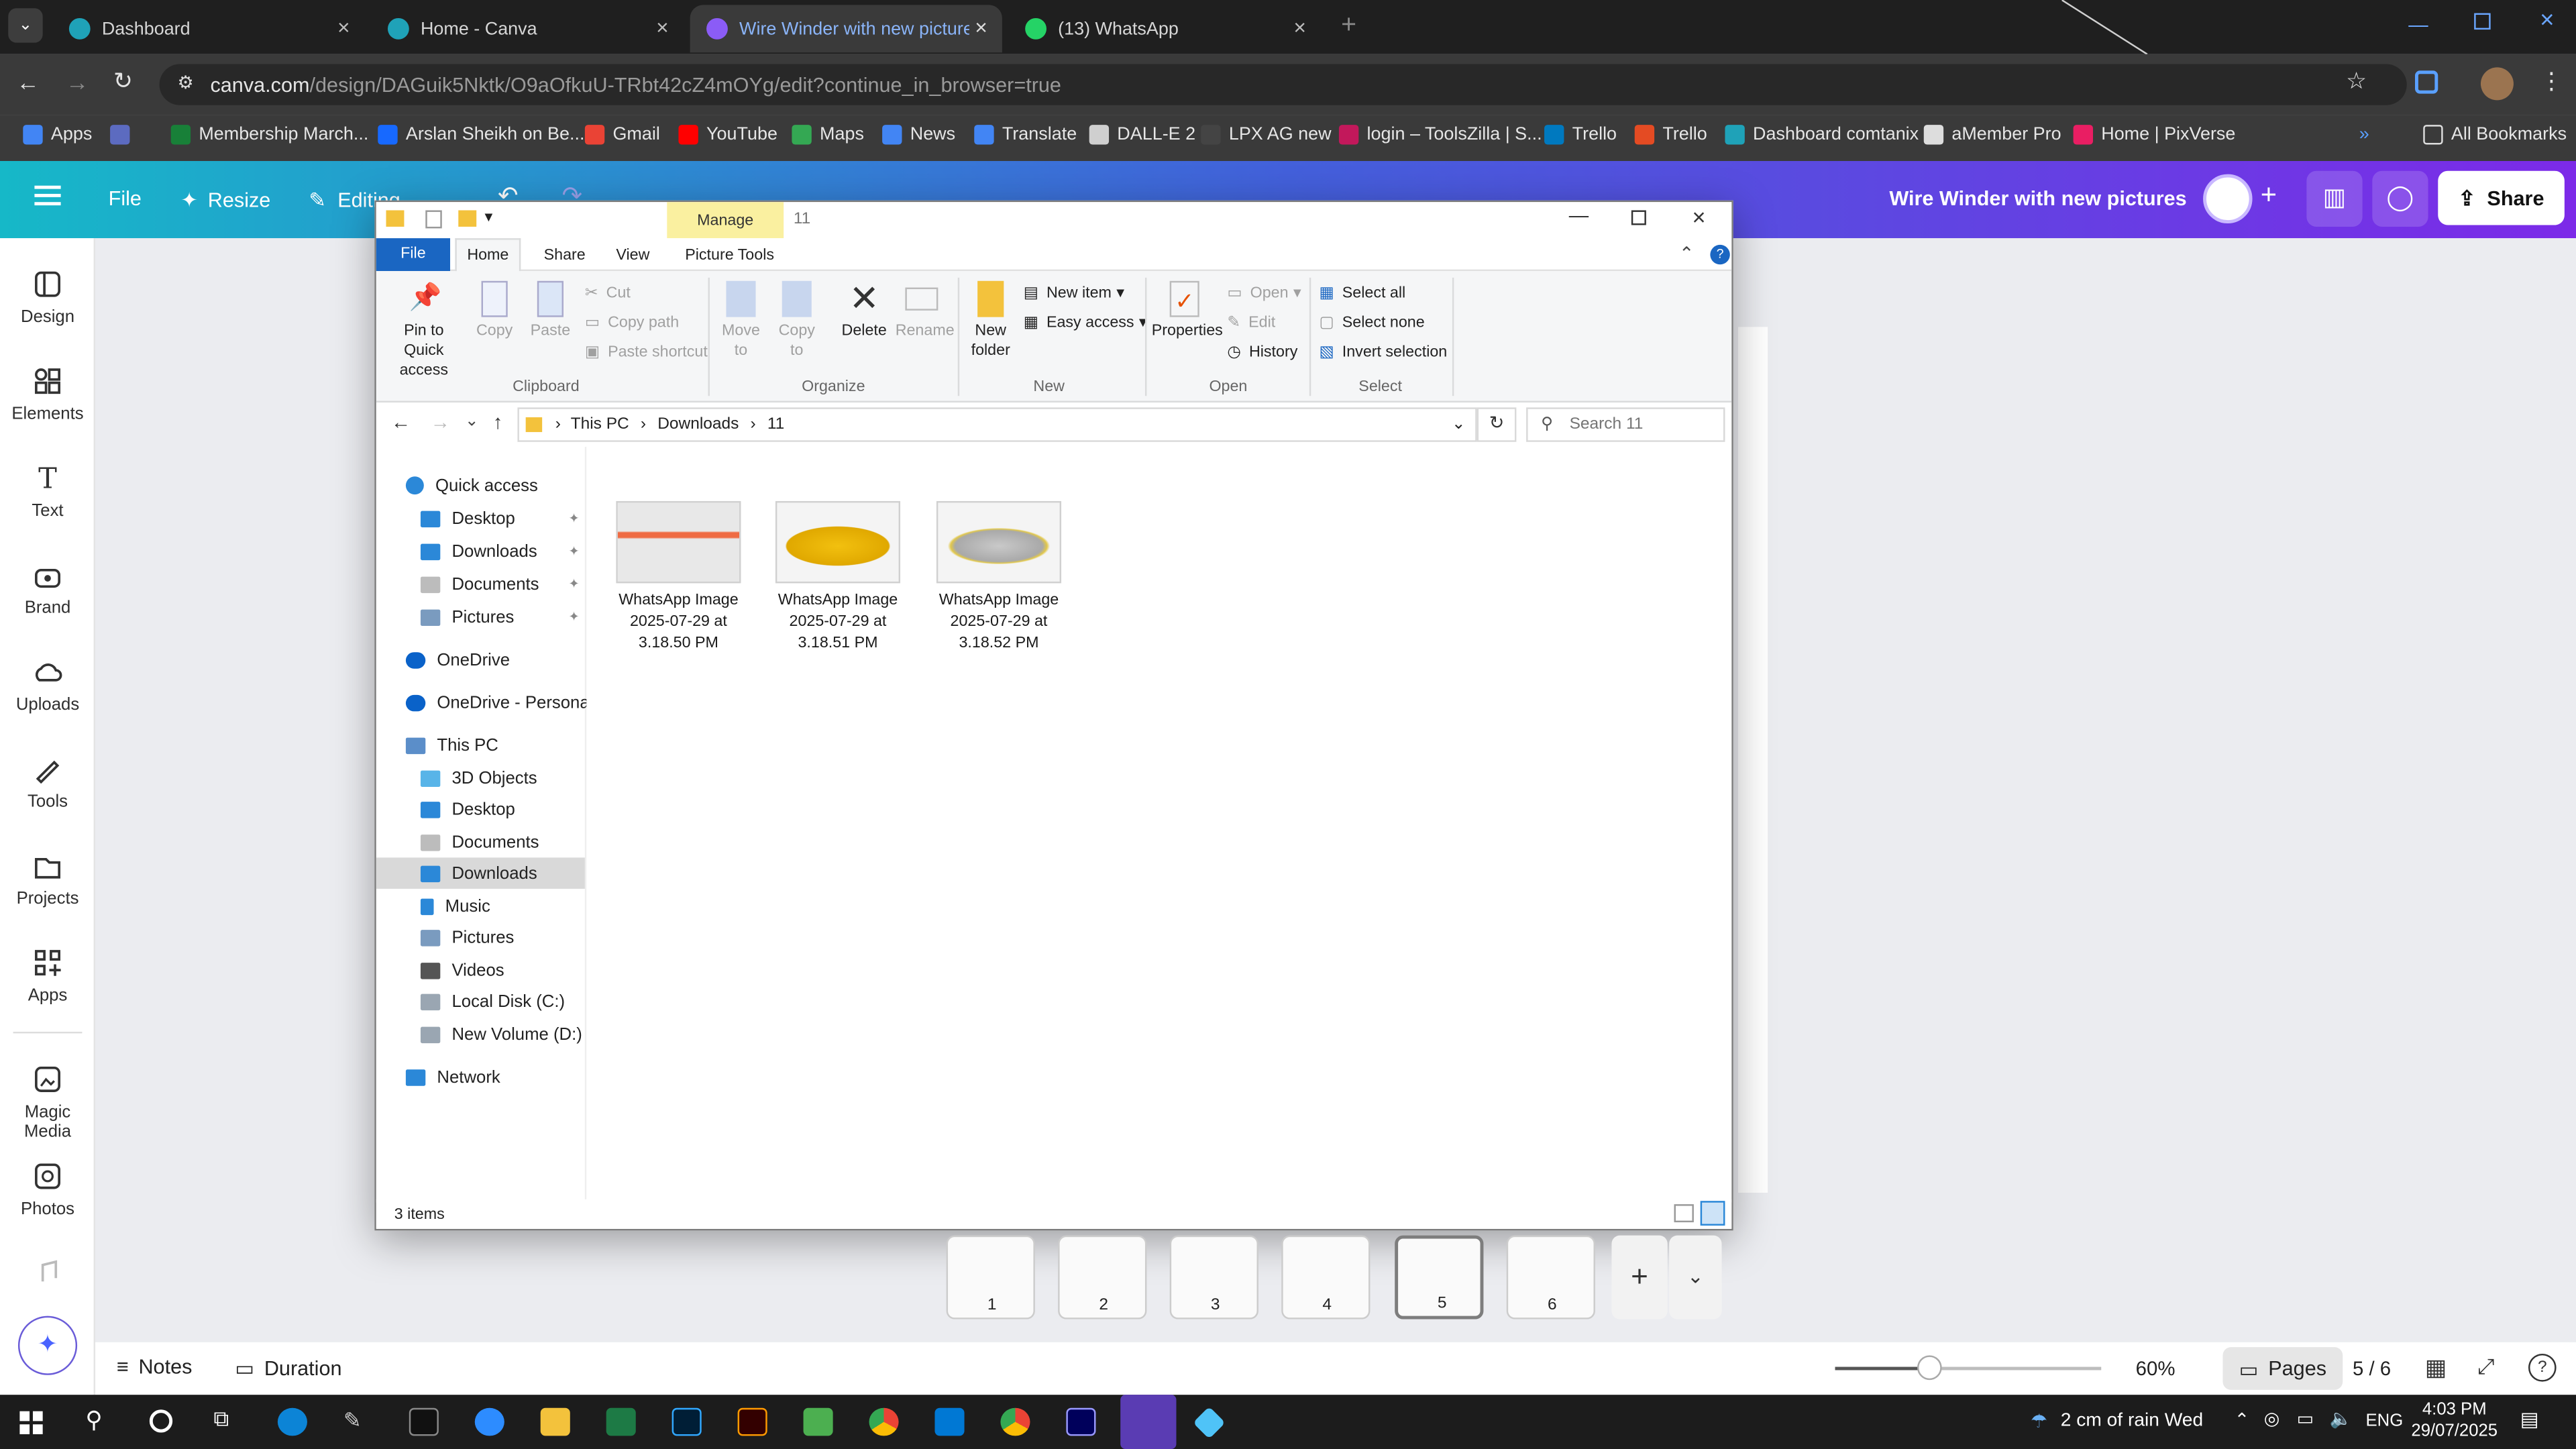 The width and height of the screenshot is (2576, 1449). What do you see at coordinates (622, 135) in the screenshot?
I see `bookmark-gmail: Gmail` at bounding box center [622, 135].